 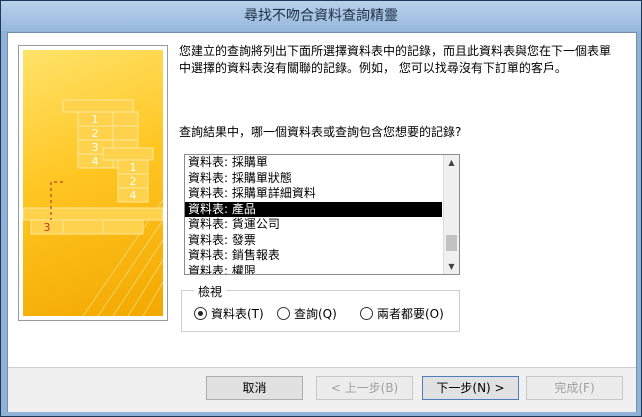 What do you see at coordinates (320, 132) in the screenshot?
I see `question-label: 查詢結果中，哪一個資料表或查詢包含您想要的記錄?` at bounding box center [320, 132].